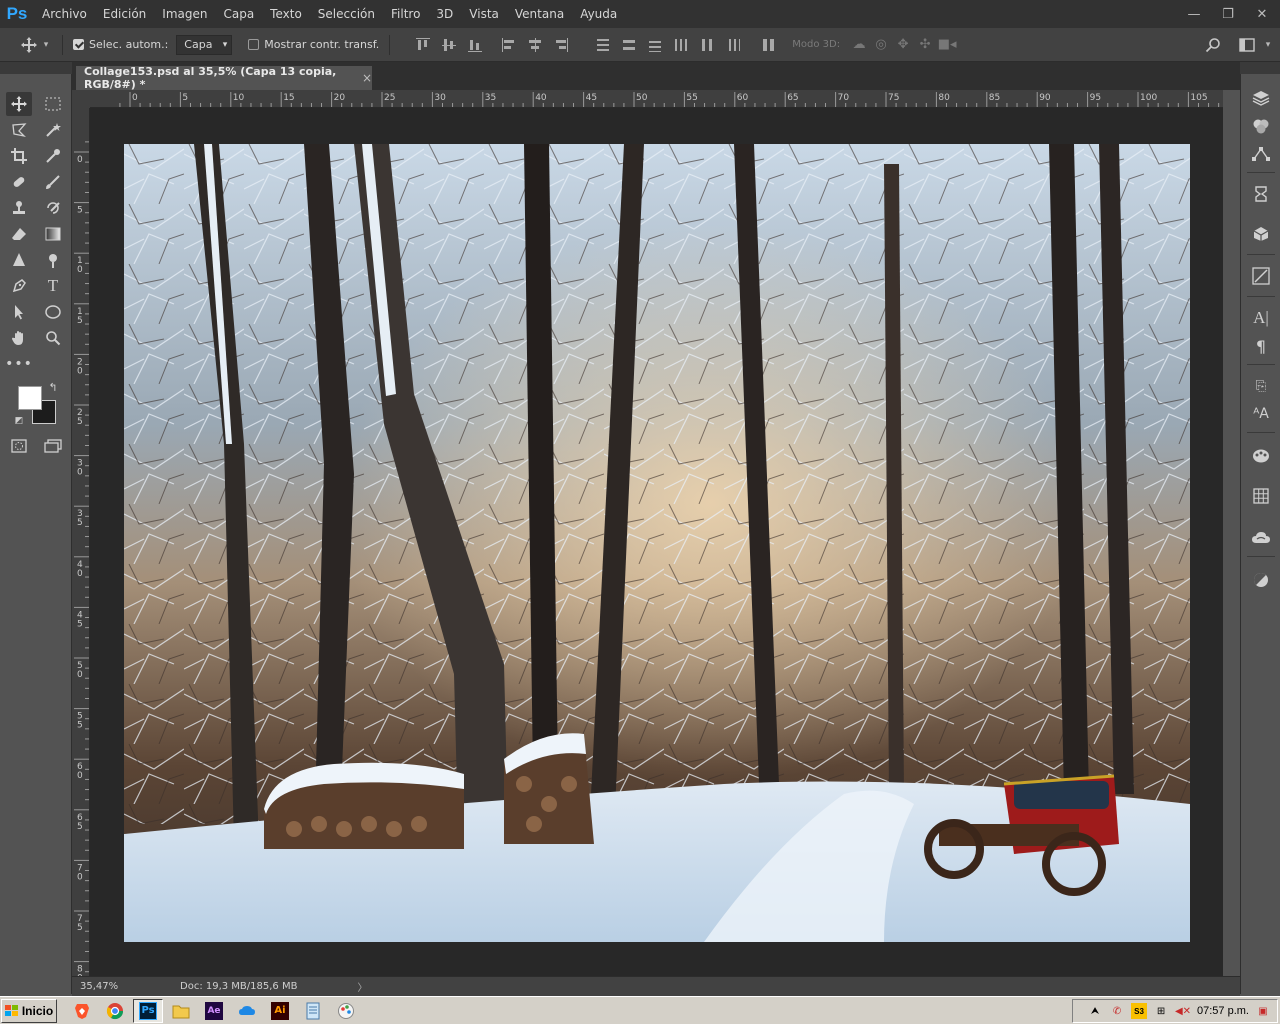 The image size is (1280, 1024). What do you see at coordinates (53, 260) in the screenshot?
I see `dodge-icon` at bounding box center [53, 260].